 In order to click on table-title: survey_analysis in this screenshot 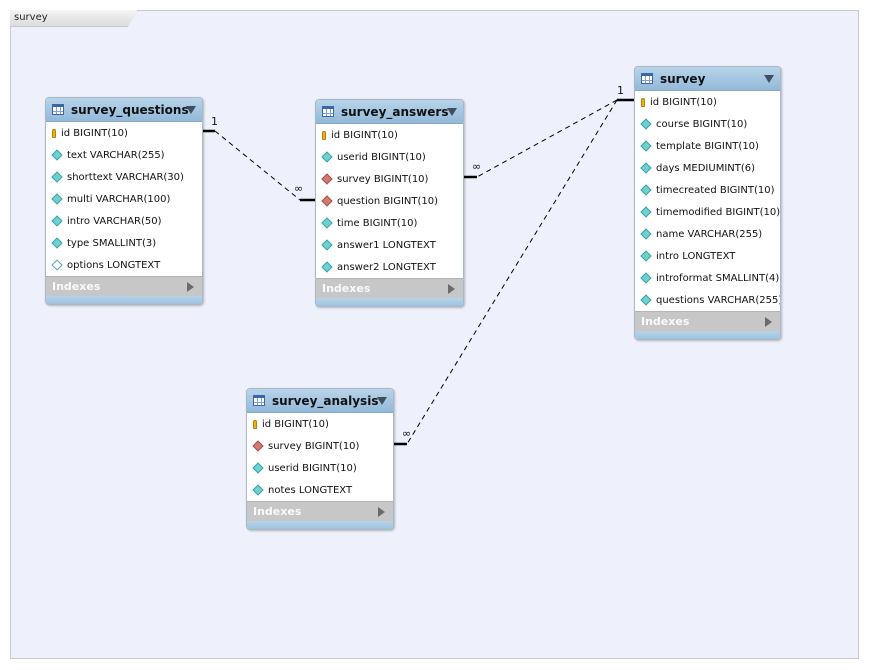, I will do `click(325, 400)`.